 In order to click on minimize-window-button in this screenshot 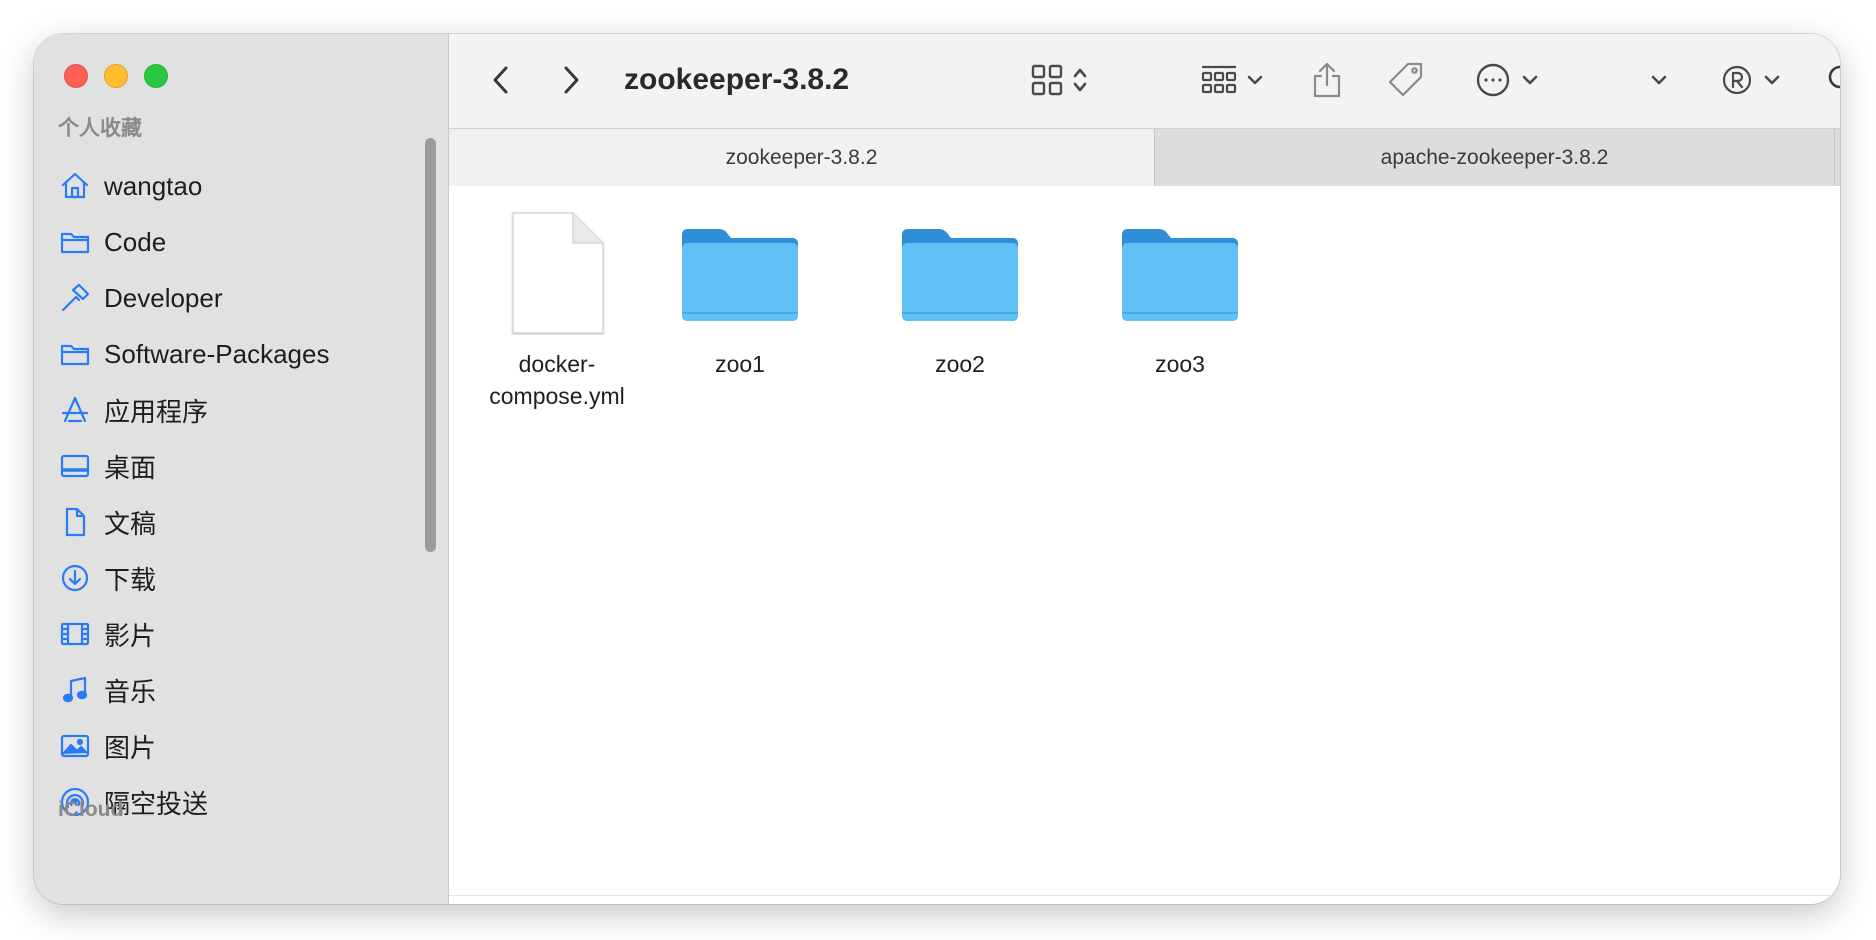, I will do `click(116, 76)`.